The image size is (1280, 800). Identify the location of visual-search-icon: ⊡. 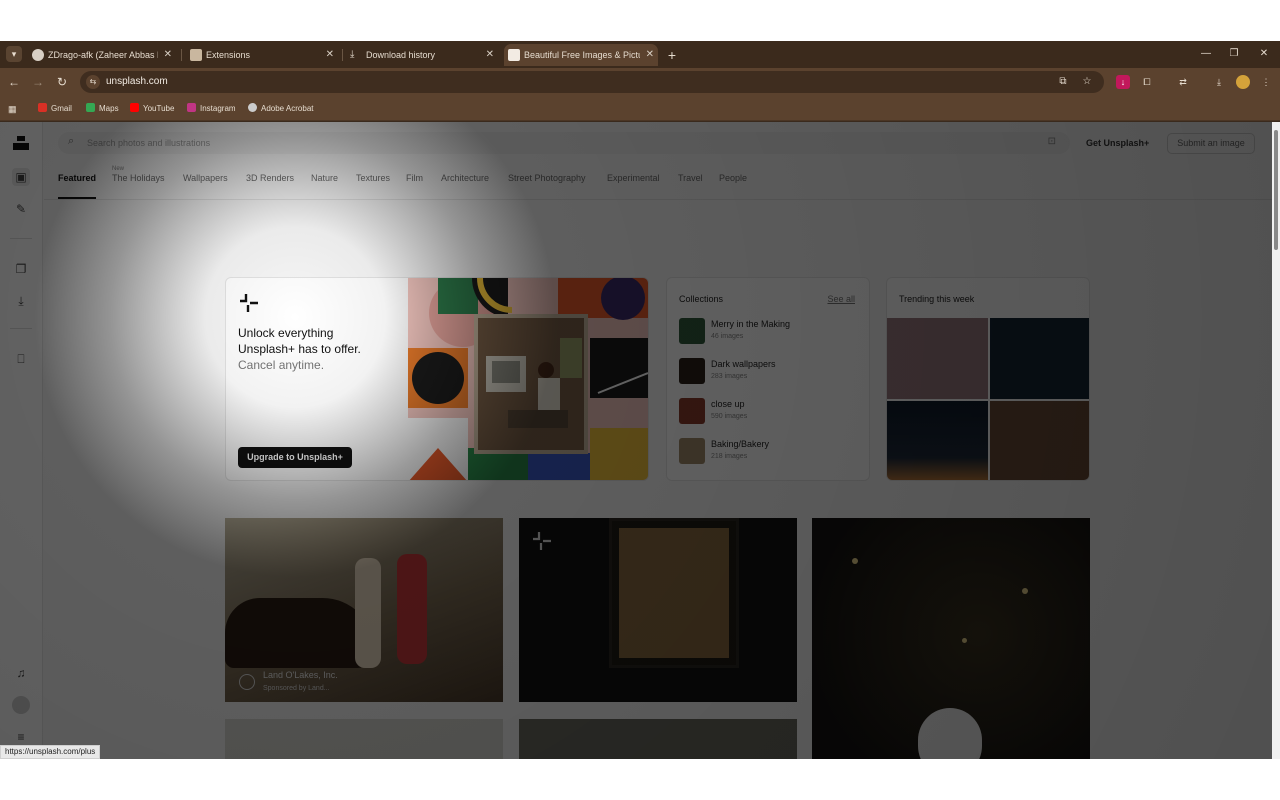
(1052, 141).